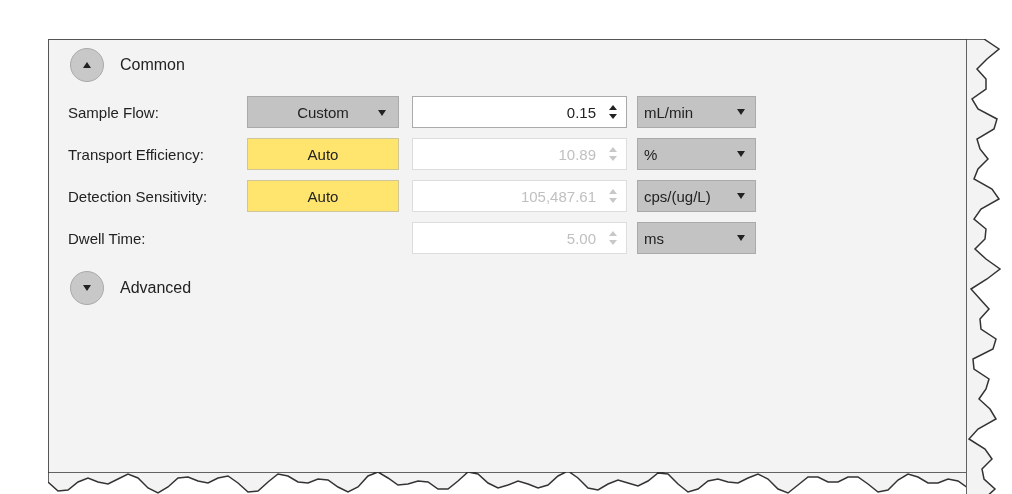 This screenshot has height=494, width=1012. I want to click on field-label: Detection Sensitivity:, so click(138, 196).